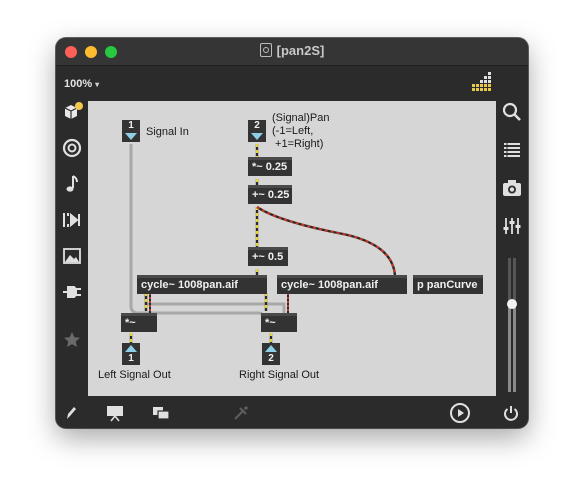 The image size is (585, 502). Describe the element at coordinates (139, 322) in the screenshot. I see `multiply-left-object: *~` at that location.